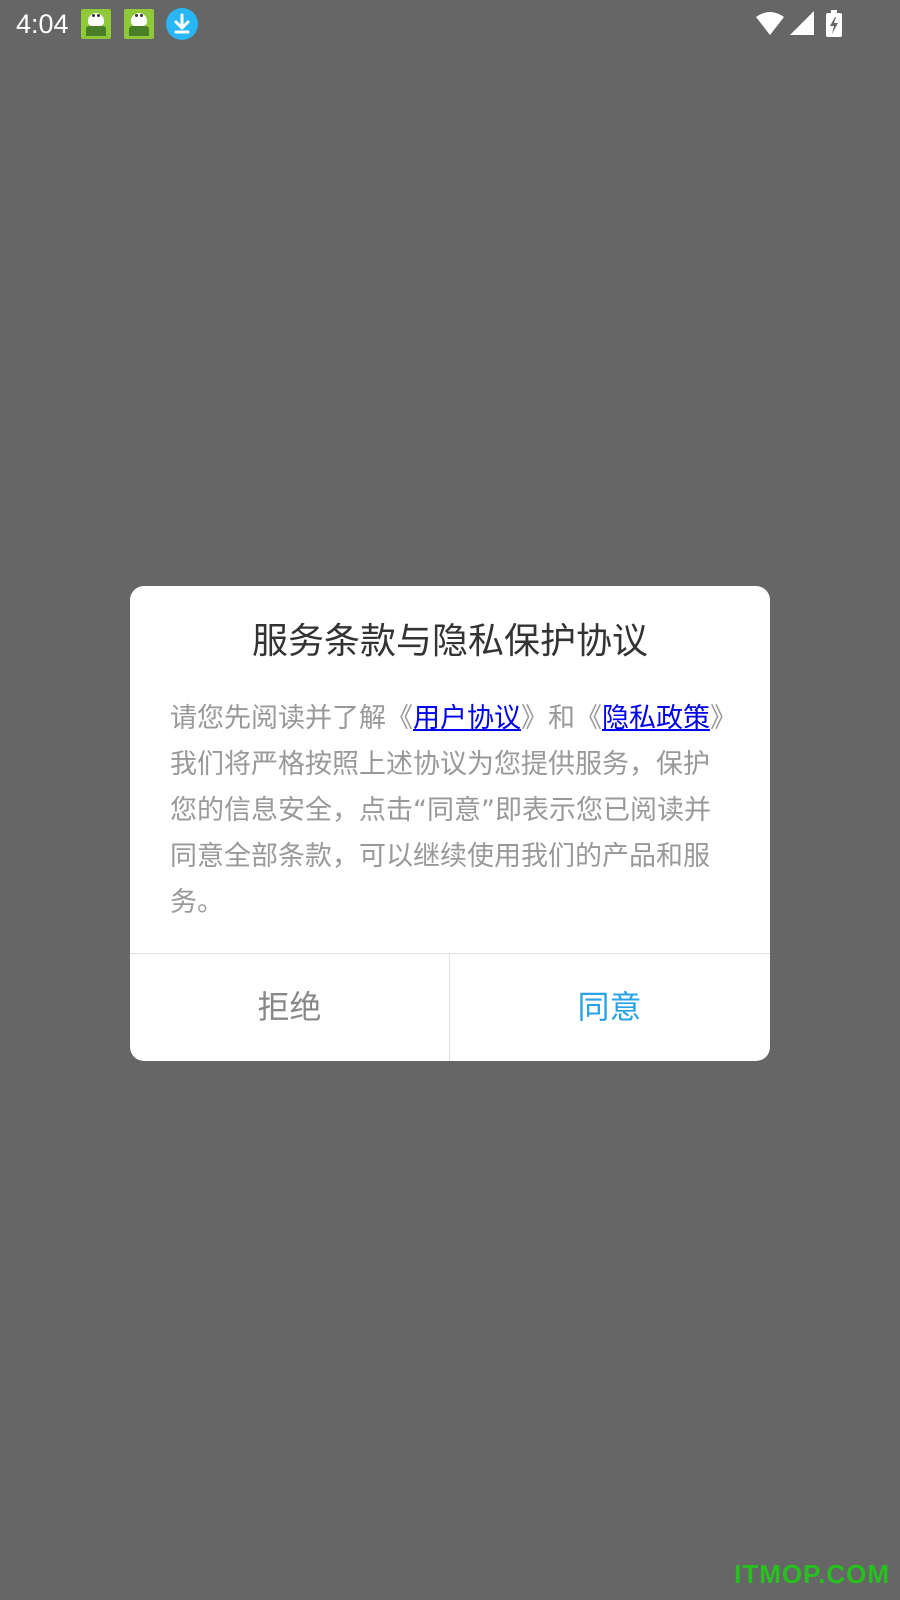 The image size is (900, 1600). I want to click on dialog-title: 服务条款与隐私保护协议, so click(449, 641).